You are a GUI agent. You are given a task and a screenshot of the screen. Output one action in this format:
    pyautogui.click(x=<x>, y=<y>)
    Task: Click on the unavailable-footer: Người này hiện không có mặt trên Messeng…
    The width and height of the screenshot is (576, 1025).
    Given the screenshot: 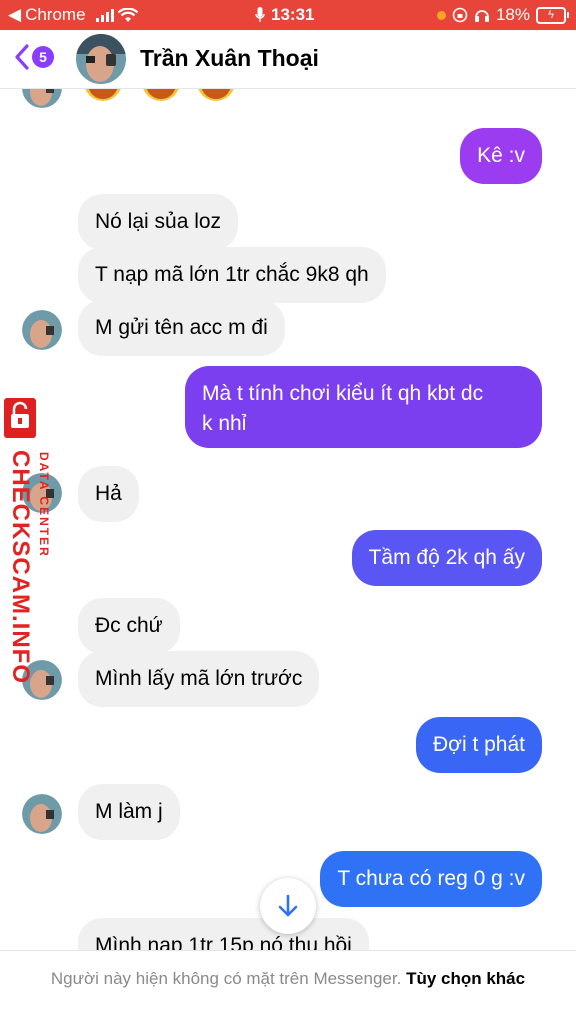 What is the action you would take?
    pyautogui.click(x=288, y=987)
    